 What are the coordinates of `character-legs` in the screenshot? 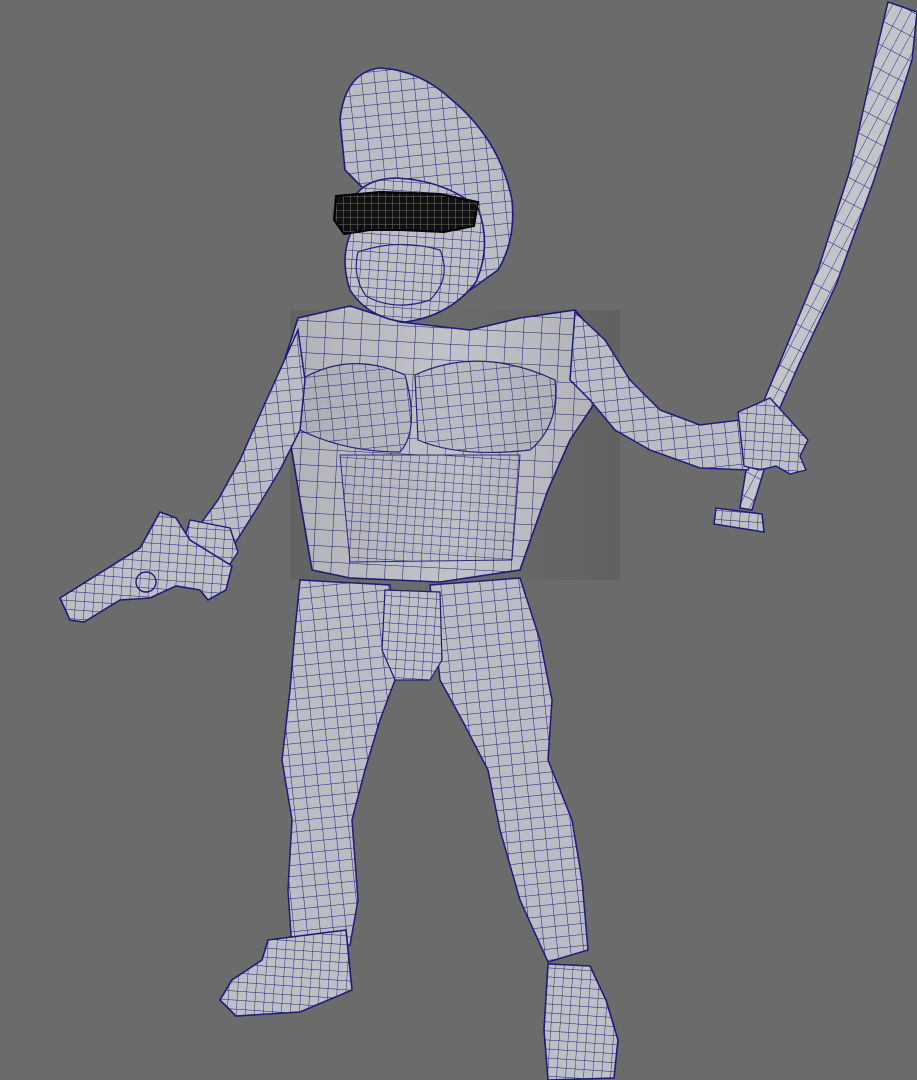 It's located at (435, 770).